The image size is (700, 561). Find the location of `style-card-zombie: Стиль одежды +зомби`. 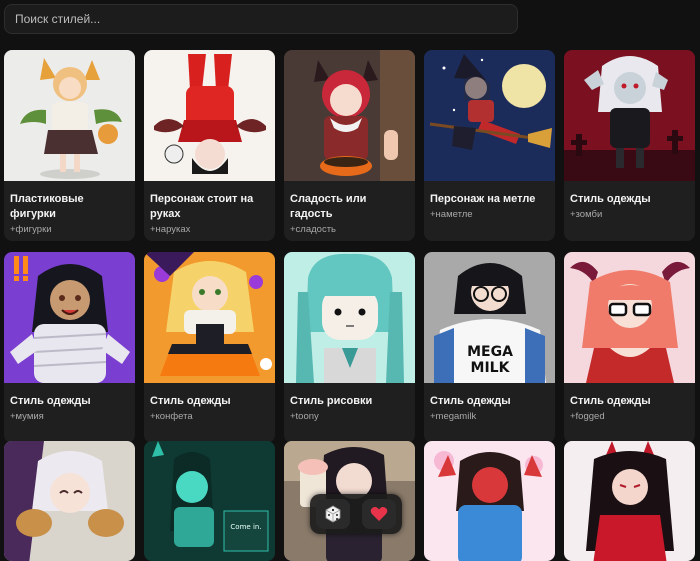

style-card-zombie: Стиль одежды +зомби is located at coordinates (629, 145).